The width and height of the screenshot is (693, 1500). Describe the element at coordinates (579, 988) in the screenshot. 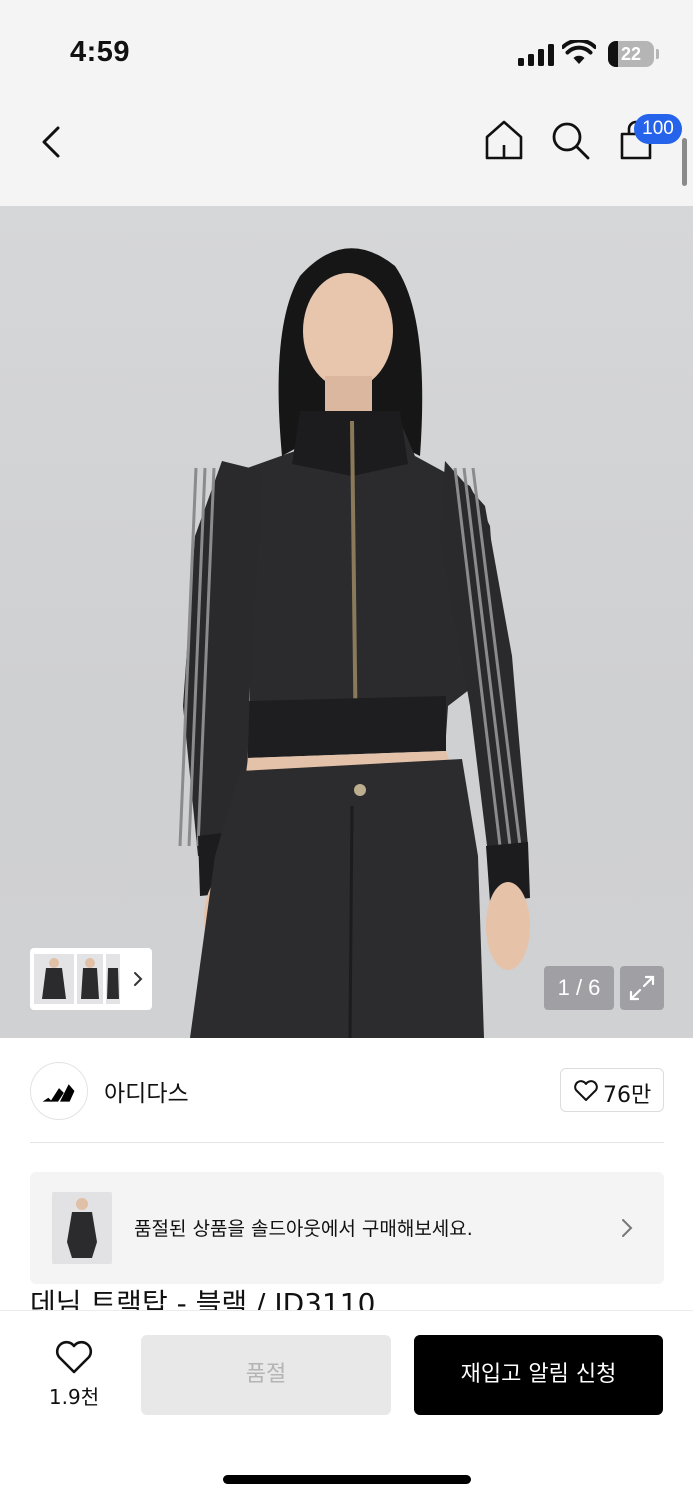

I see `image-page-counter: 1 / 6` at that location.